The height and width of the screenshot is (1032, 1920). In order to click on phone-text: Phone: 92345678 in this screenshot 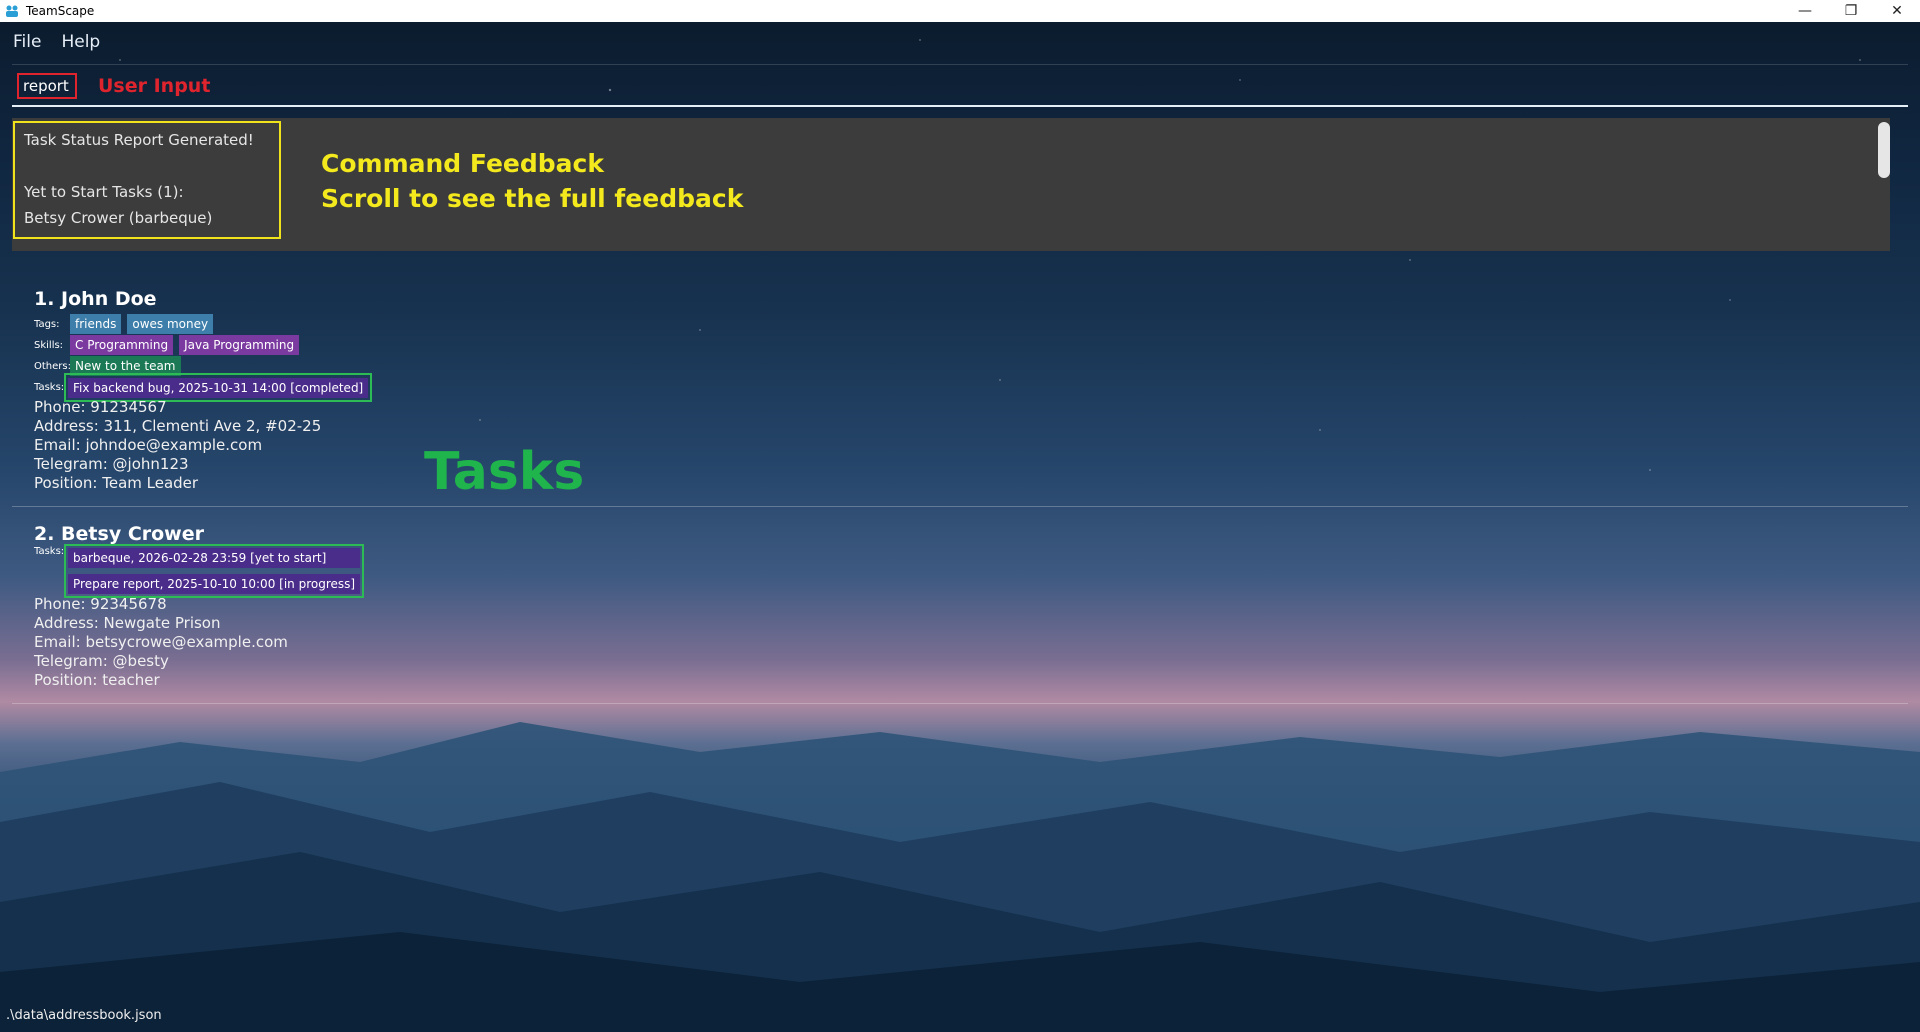, I will do `click(100, 604)`.